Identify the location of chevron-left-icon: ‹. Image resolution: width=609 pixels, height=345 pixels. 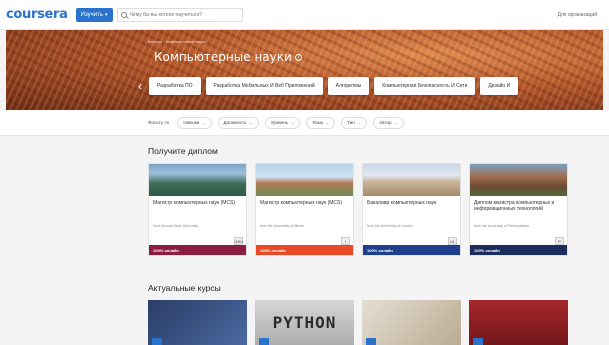
(142, 86).